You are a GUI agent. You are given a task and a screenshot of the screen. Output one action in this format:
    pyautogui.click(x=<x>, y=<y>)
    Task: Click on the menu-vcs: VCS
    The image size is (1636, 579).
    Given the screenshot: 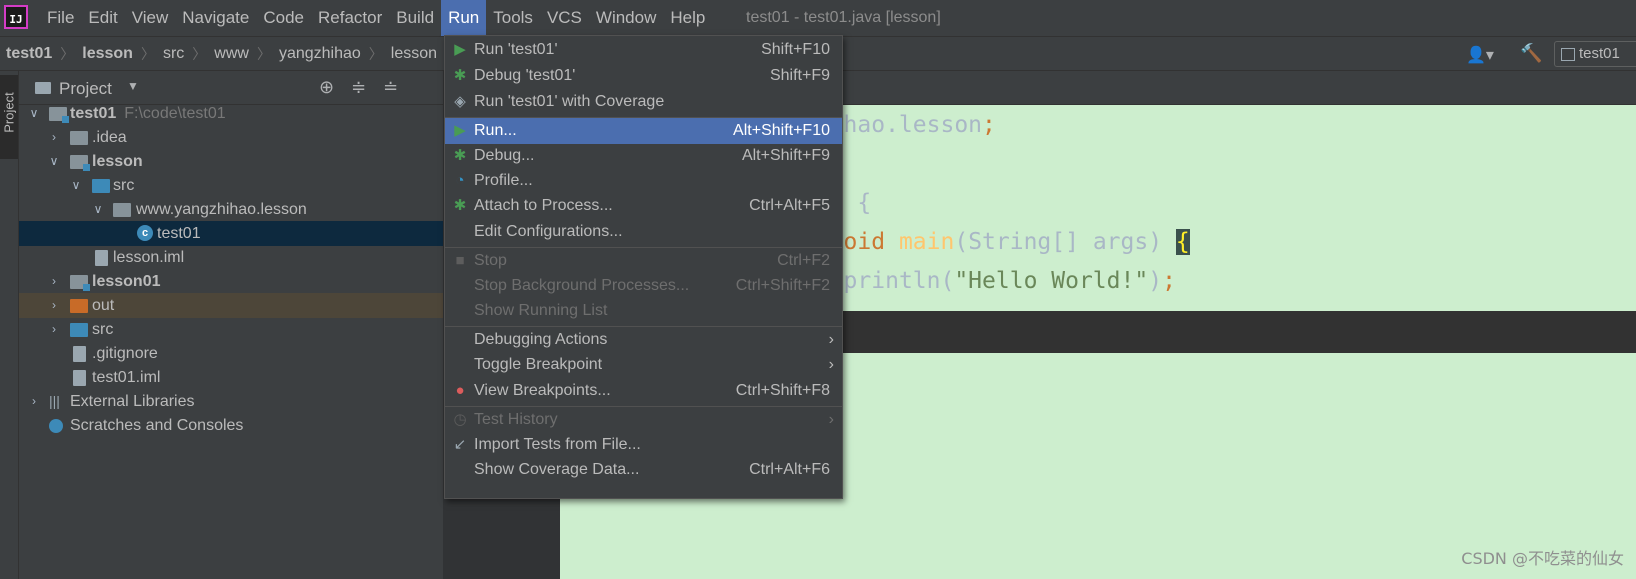 What is the action you would take?
    pyautogui.click(x=564, y=18)
    